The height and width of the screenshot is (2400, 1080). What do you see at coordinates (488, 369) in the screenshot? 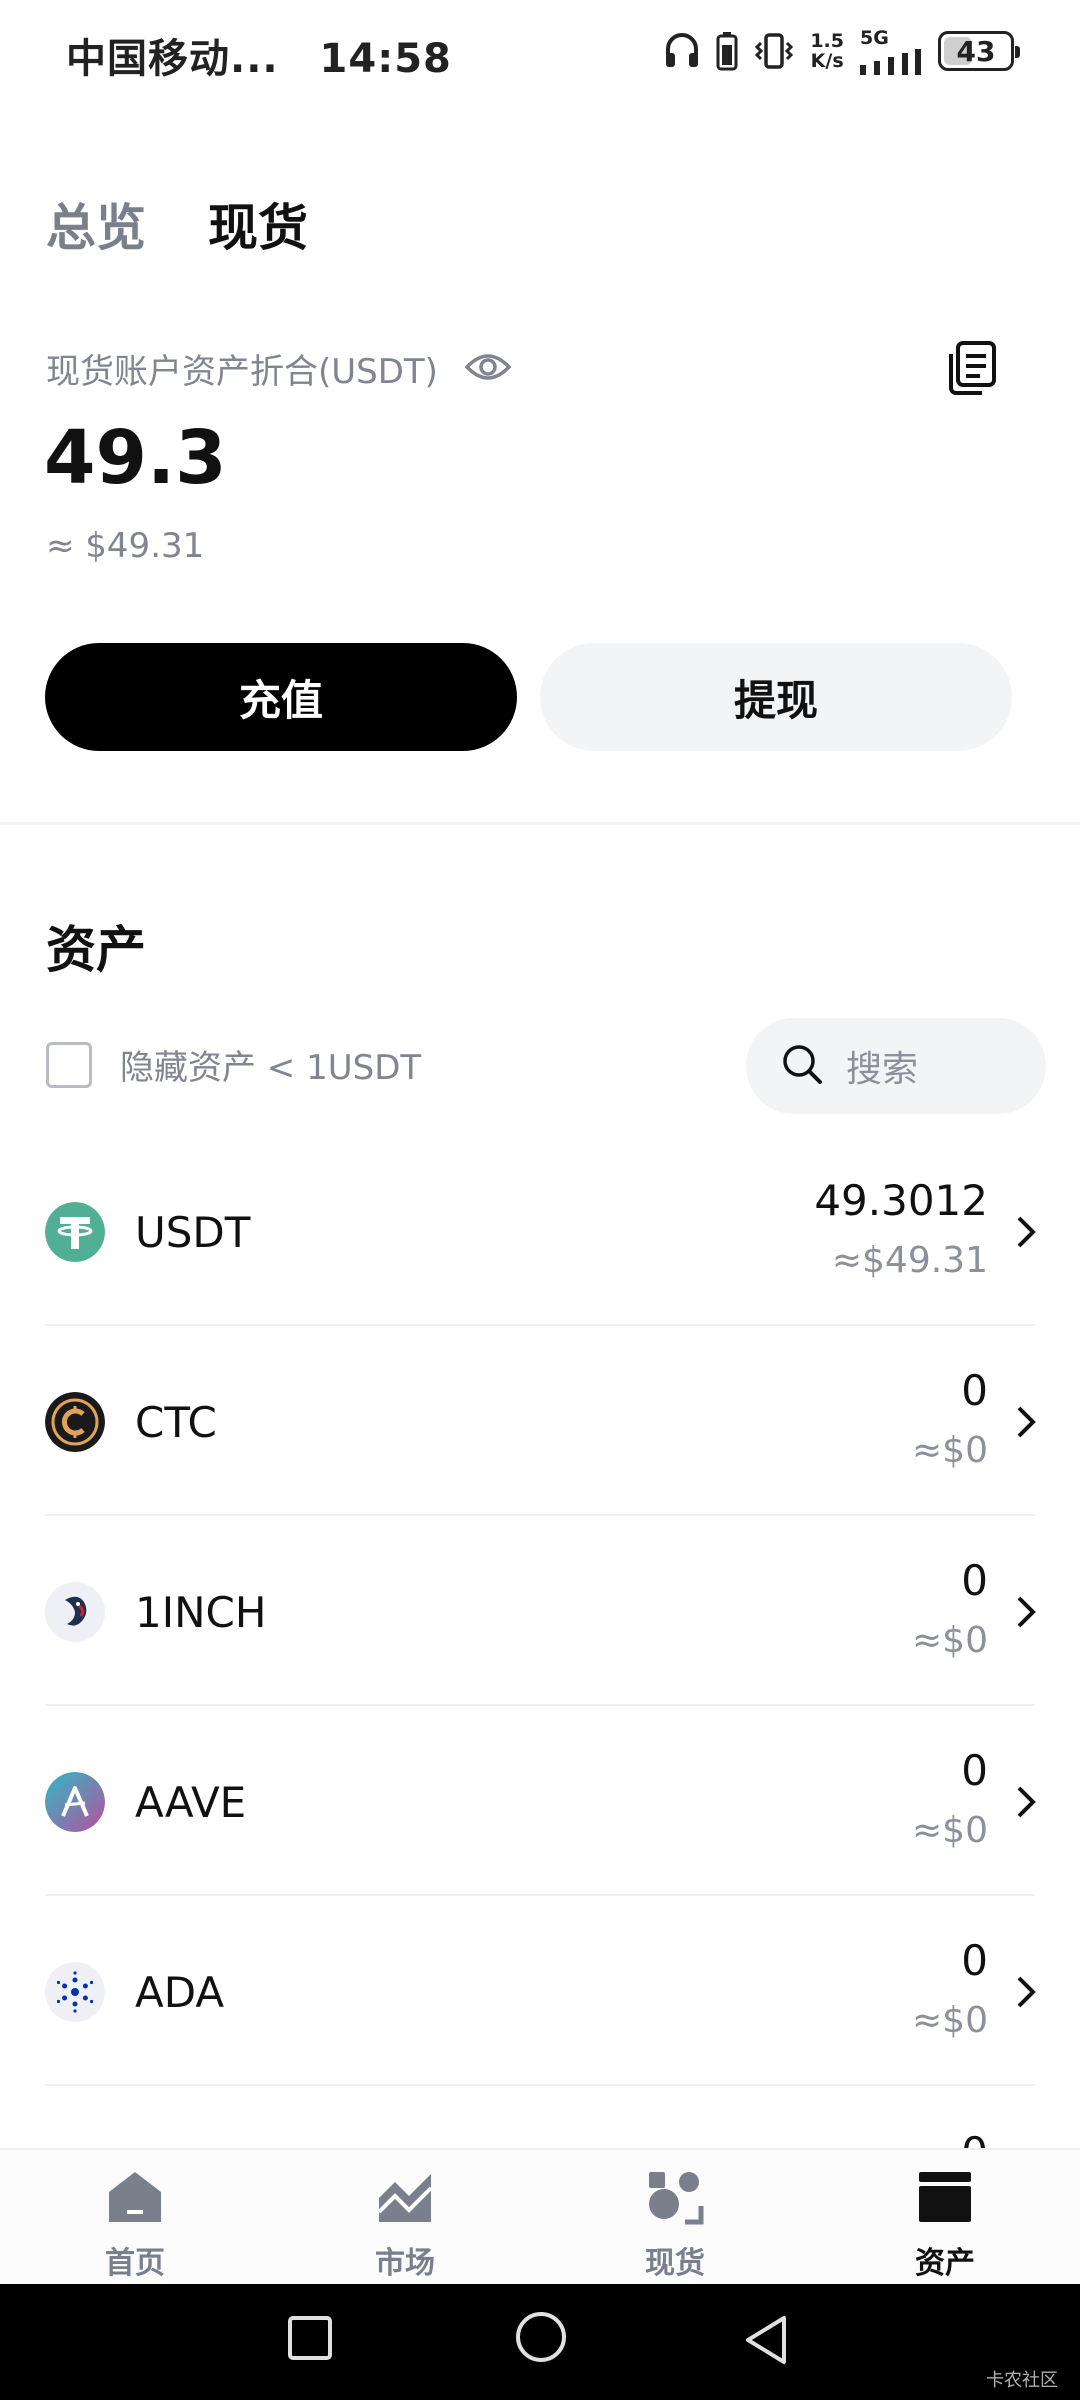
I see `eye-icon` at bounding box center [488, 369].